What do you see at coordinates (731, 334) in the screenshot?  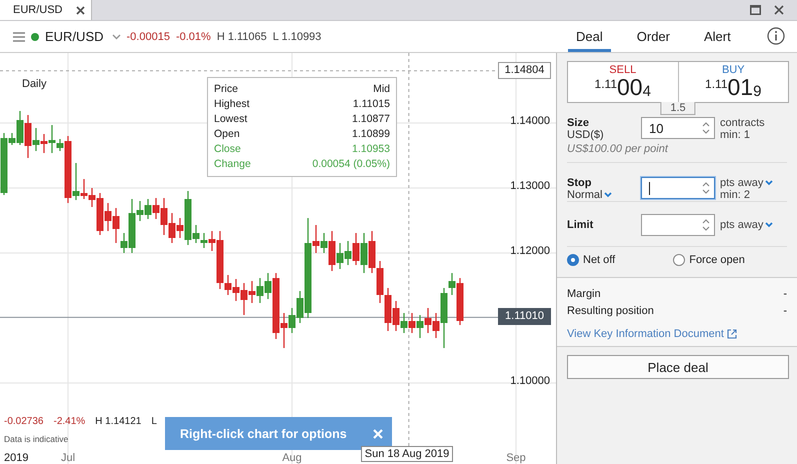 I see `external-link-icon` at bounding box center [731, 334].